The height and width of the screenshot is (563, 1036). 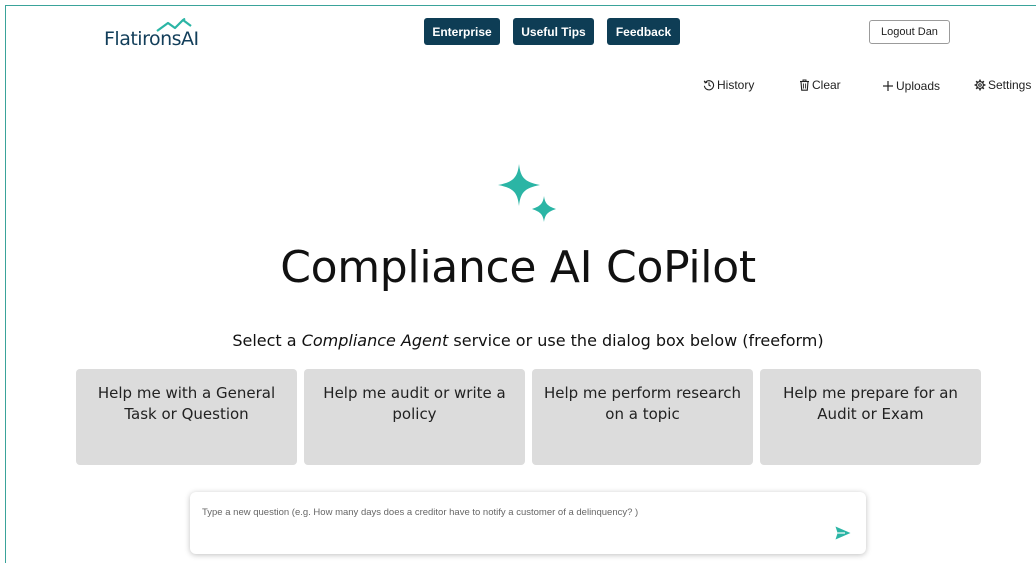 I want to click on useful-tips-button: Useful Tips, so click(x=553, y=31).